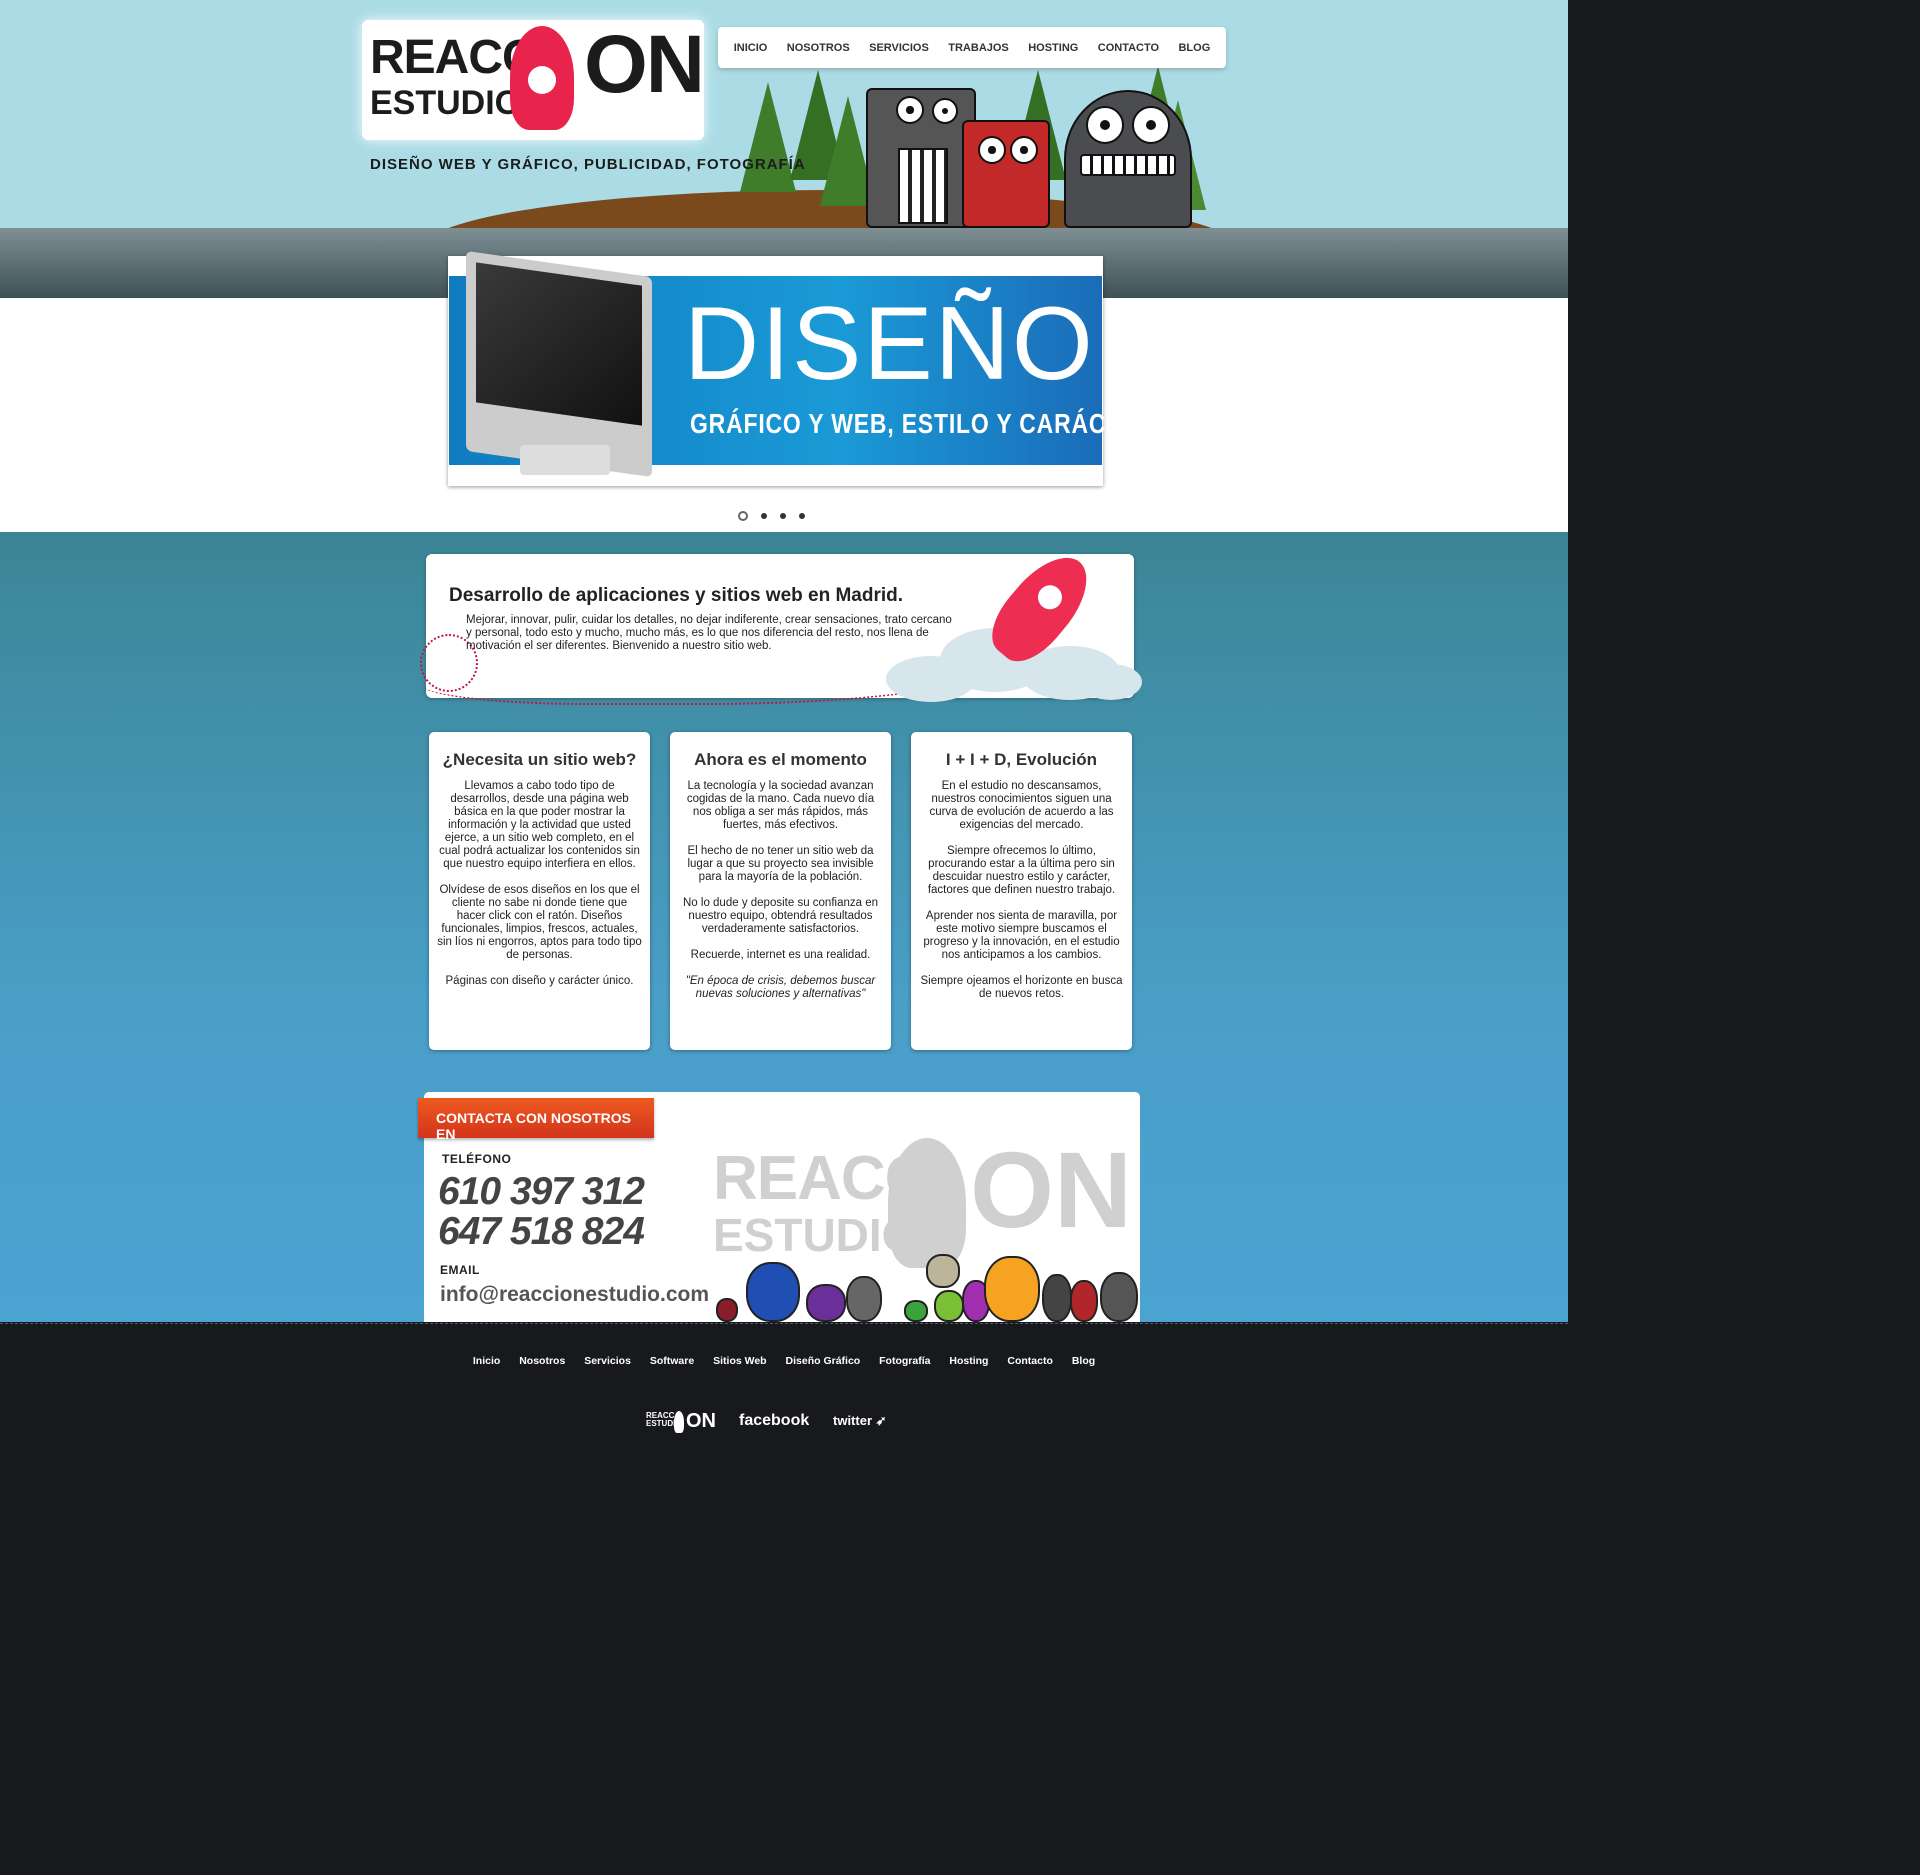 Image resolution: width=1920 pixels, height=1875 pixels. I want to click on tree-illustration, so click(768, 137).